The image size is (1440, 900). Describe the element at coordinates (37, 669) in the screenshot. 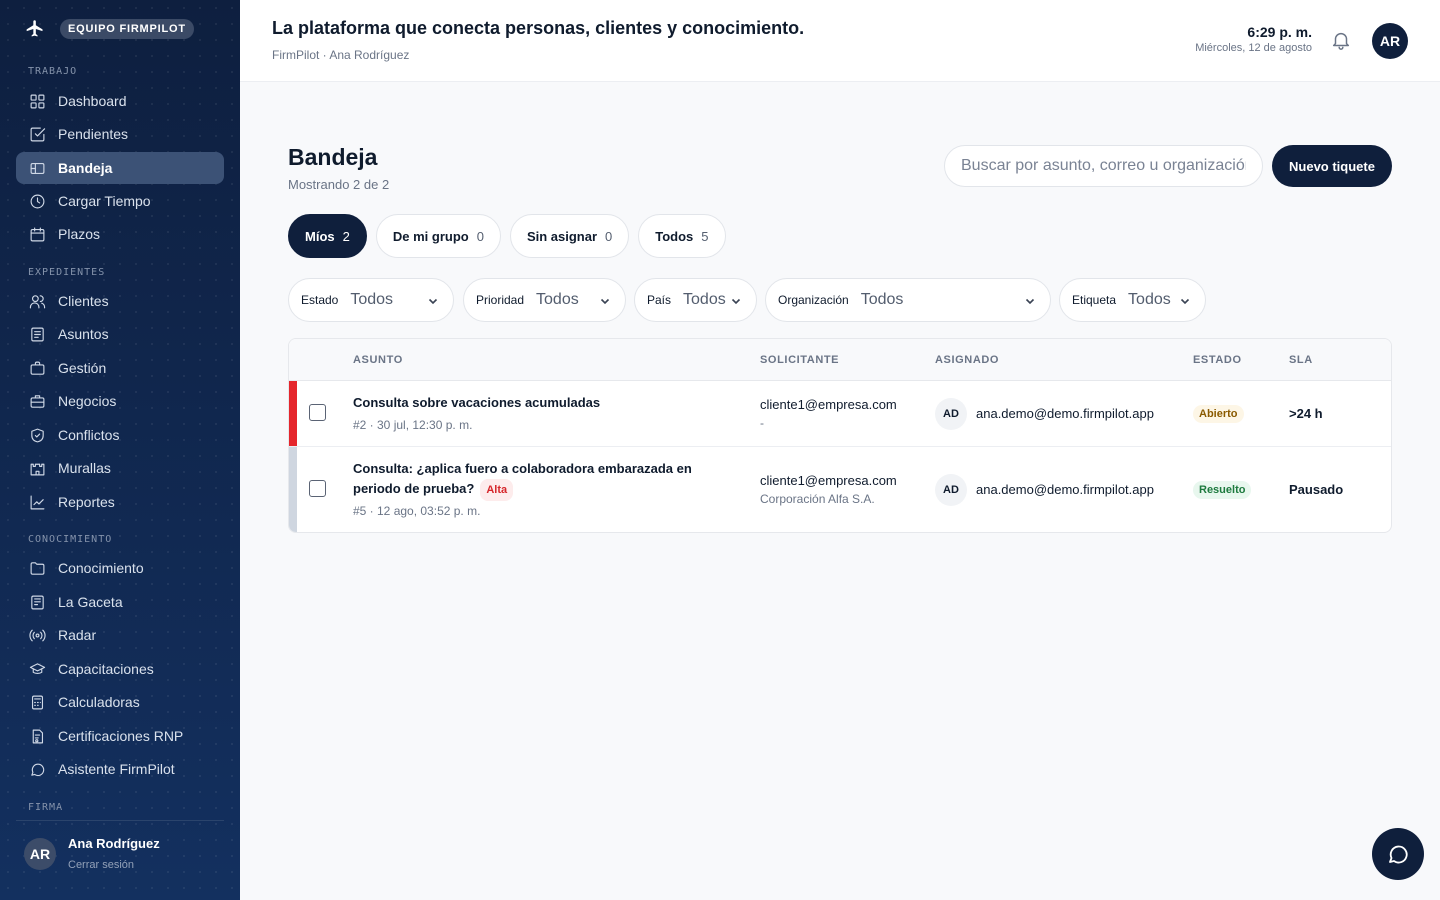

I see `graduation-cap-icon` at that location.